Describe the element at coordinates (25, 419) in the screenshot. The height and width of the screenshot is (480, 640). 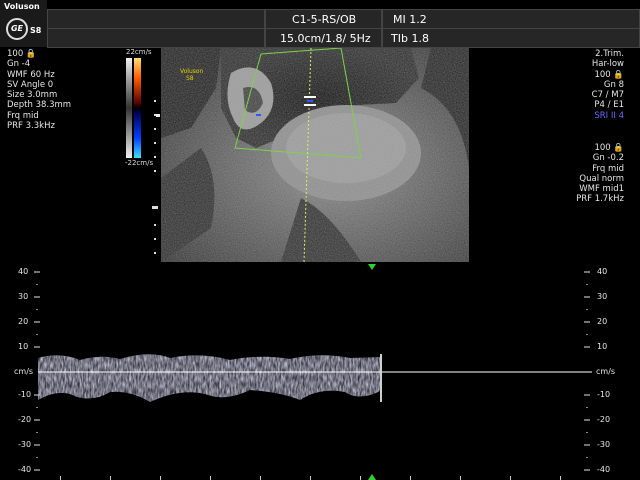
I see `scale-label-left: -20` at that location.